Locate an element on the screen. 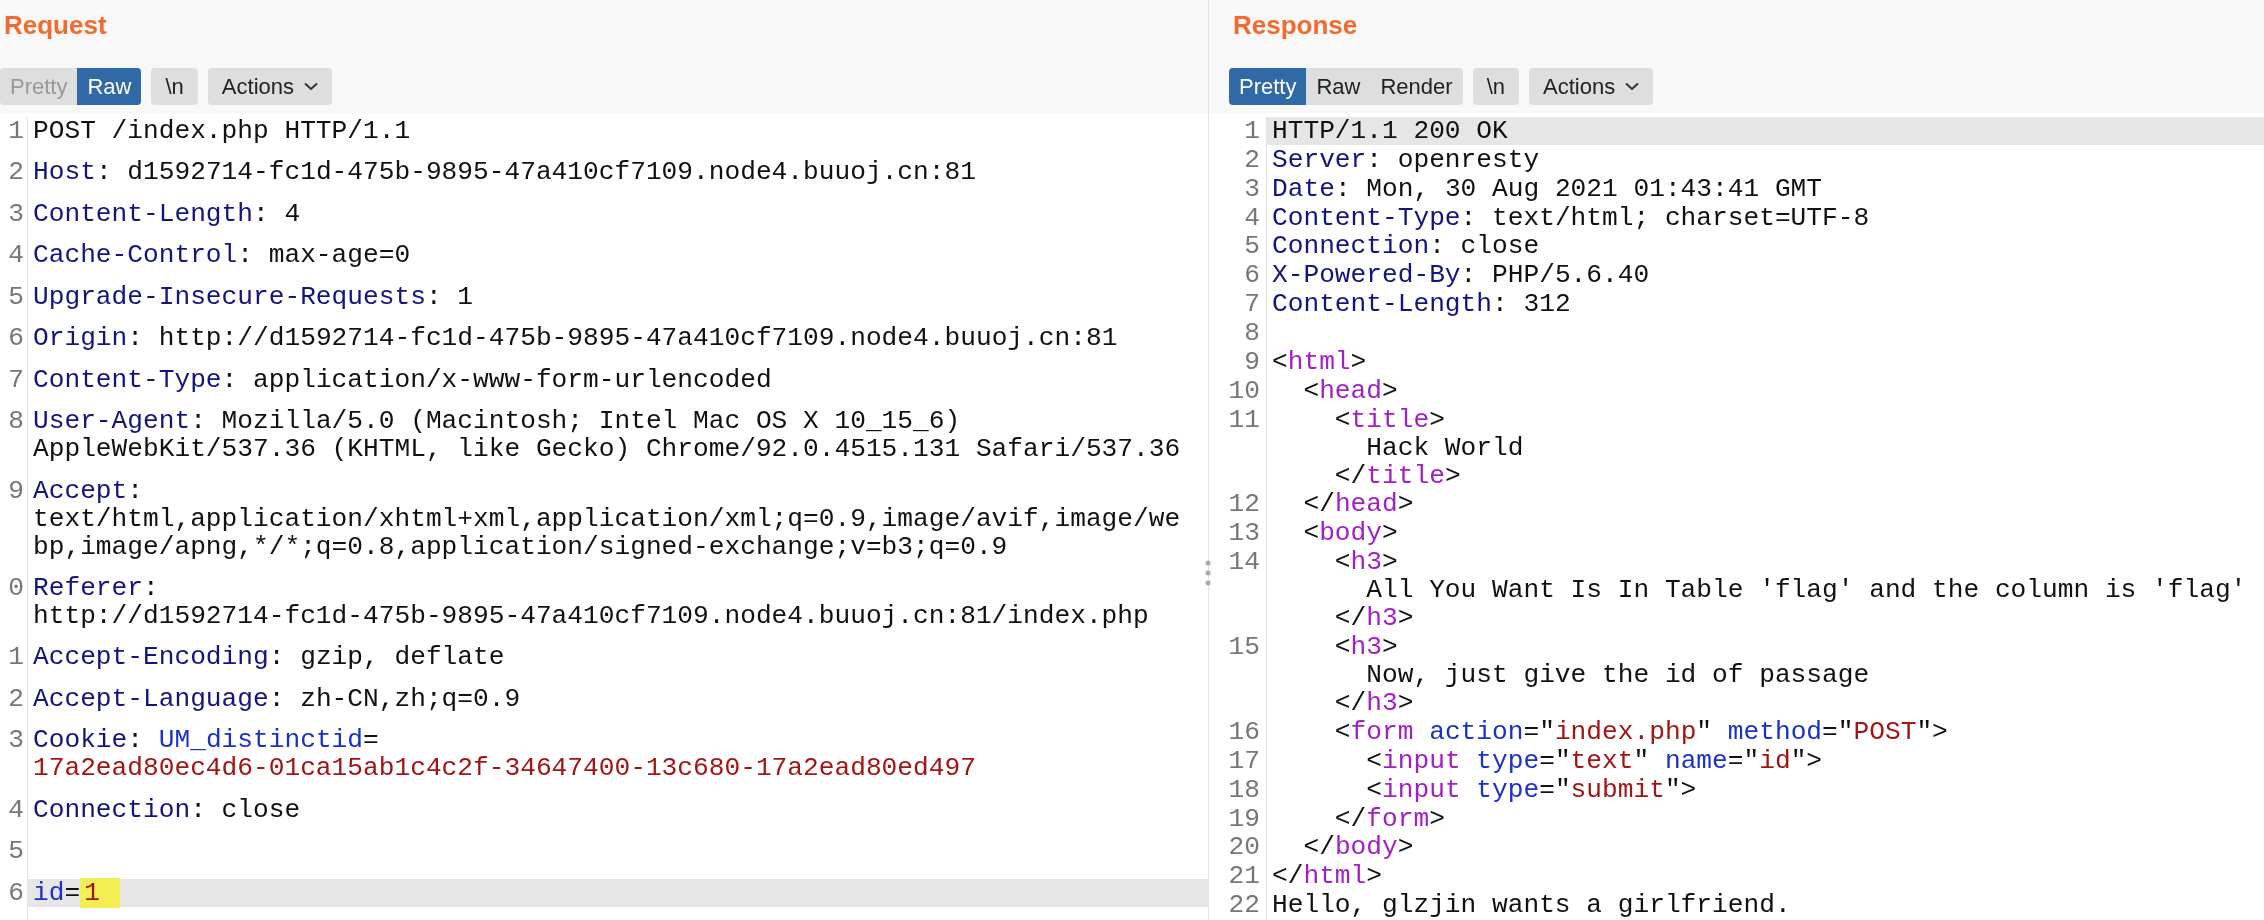 Image resolution: width=2264 pixels, height=920 pixels. code-line: Host: d1592714-fc1d-475b-9895-47a410cf7109.node4.buuoj.cn:81 is located at coordinates (504, 172).